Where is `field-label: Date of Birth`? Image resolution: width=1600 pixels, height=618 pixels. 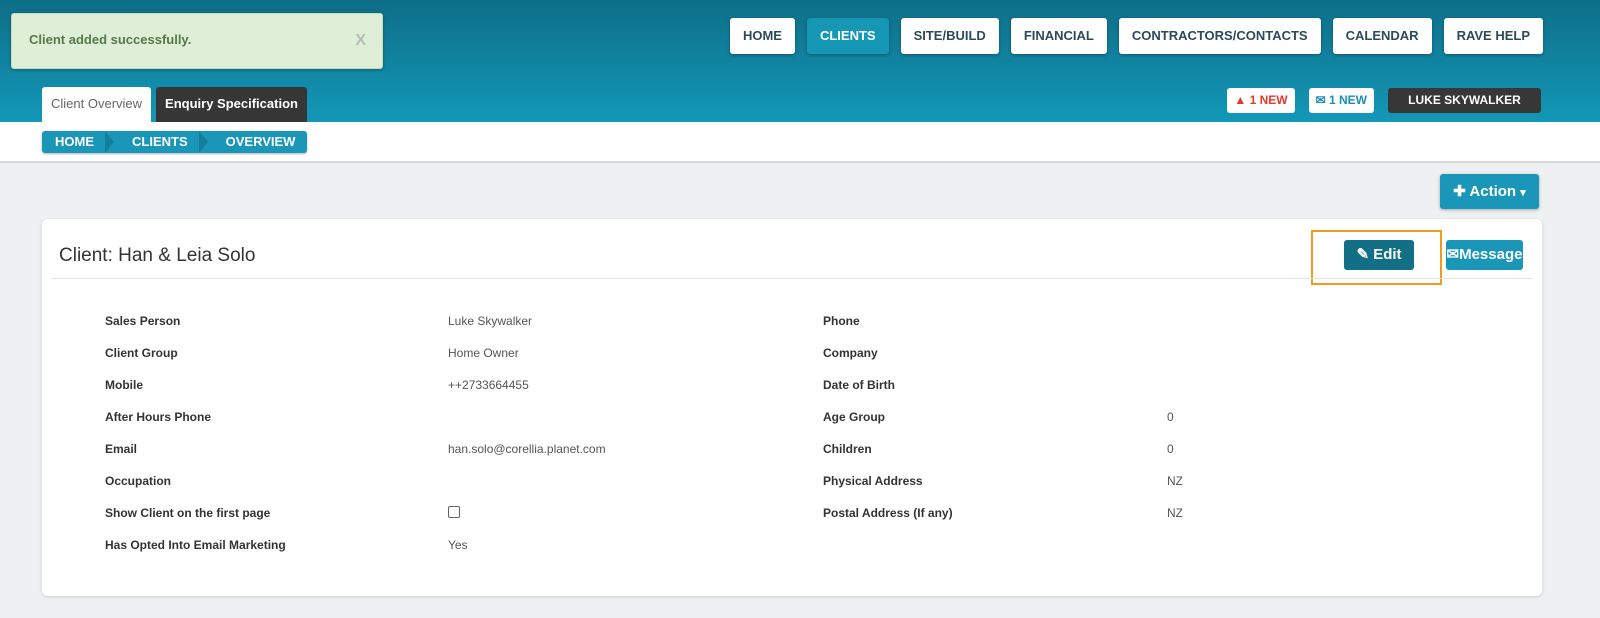 field-label: Date of Birth is located at coordinates (859, 385).